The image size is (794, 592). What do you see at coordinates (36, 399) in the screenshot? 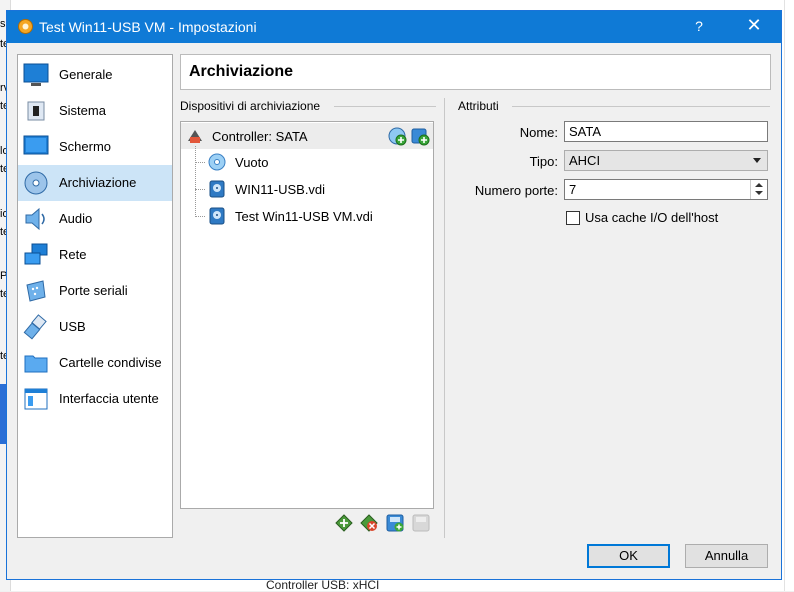
I see `user-interface-icon` at bounding box center [36, 399].